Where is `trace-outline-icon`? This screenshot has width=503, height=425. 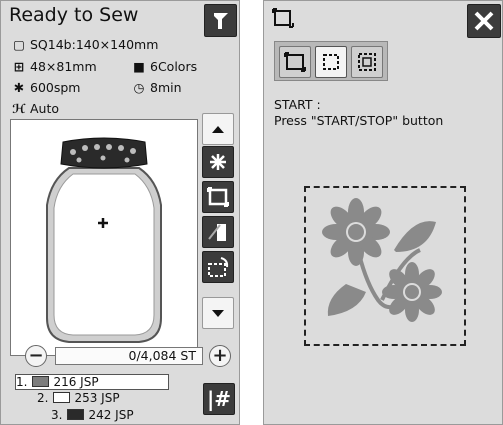
trace-outline-icon is located at coordinates (295, 62).